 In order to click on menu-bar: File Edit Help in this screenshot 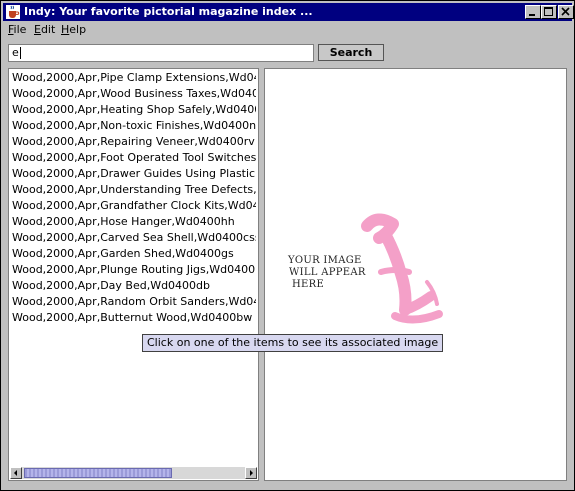, I will do `click(287, 30)`.